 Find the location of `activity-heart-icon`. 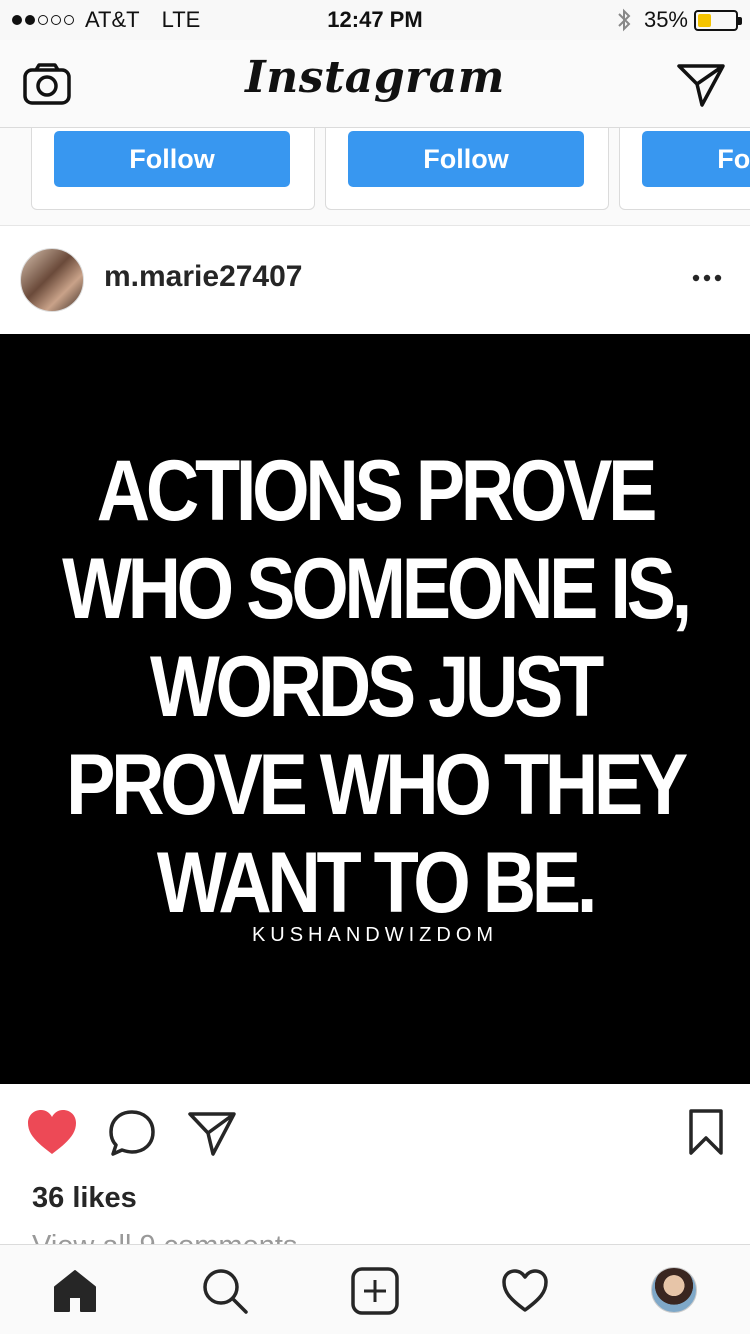

activity-heart-icon is located at coordinates (525, 1291).